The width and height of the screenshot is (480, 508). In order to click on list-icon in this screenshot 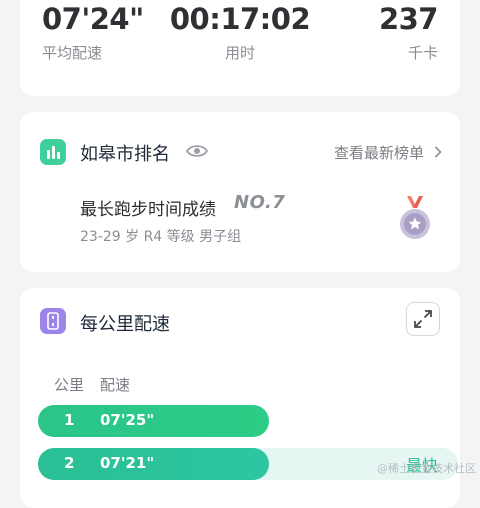, I will do `click(53, 321)`.